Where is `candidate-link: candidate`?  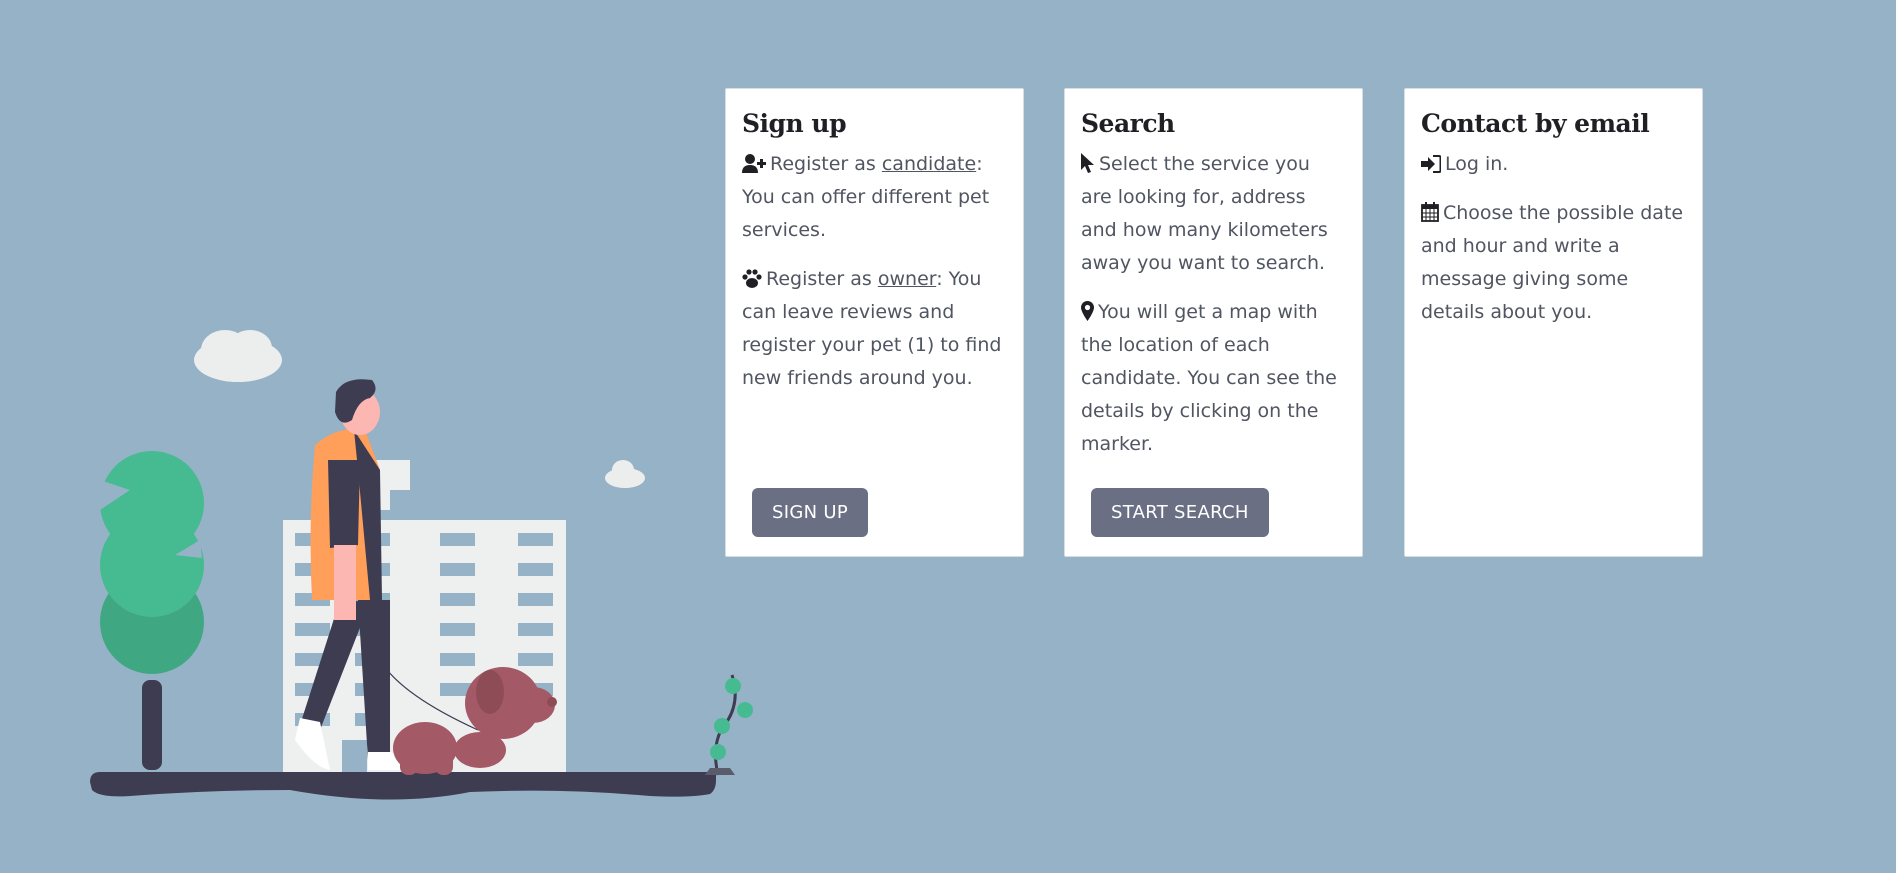
candidate-link: candidate is located at coordinates (929, 164).